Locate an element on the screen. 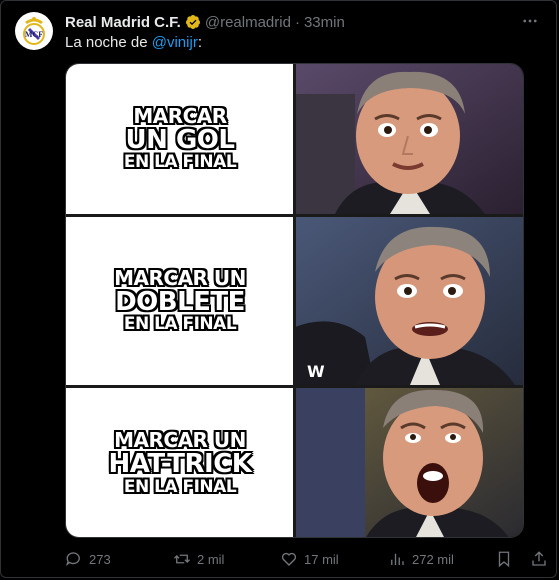 The width and height of the screenshot is (559, 580). share-button is located at coordinates (539, 559).